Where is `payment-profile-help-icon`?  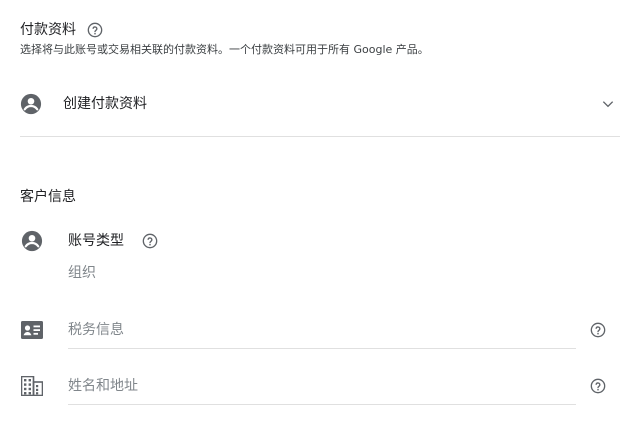 payment-profile-help-icon is located at coordinates (95, 30).